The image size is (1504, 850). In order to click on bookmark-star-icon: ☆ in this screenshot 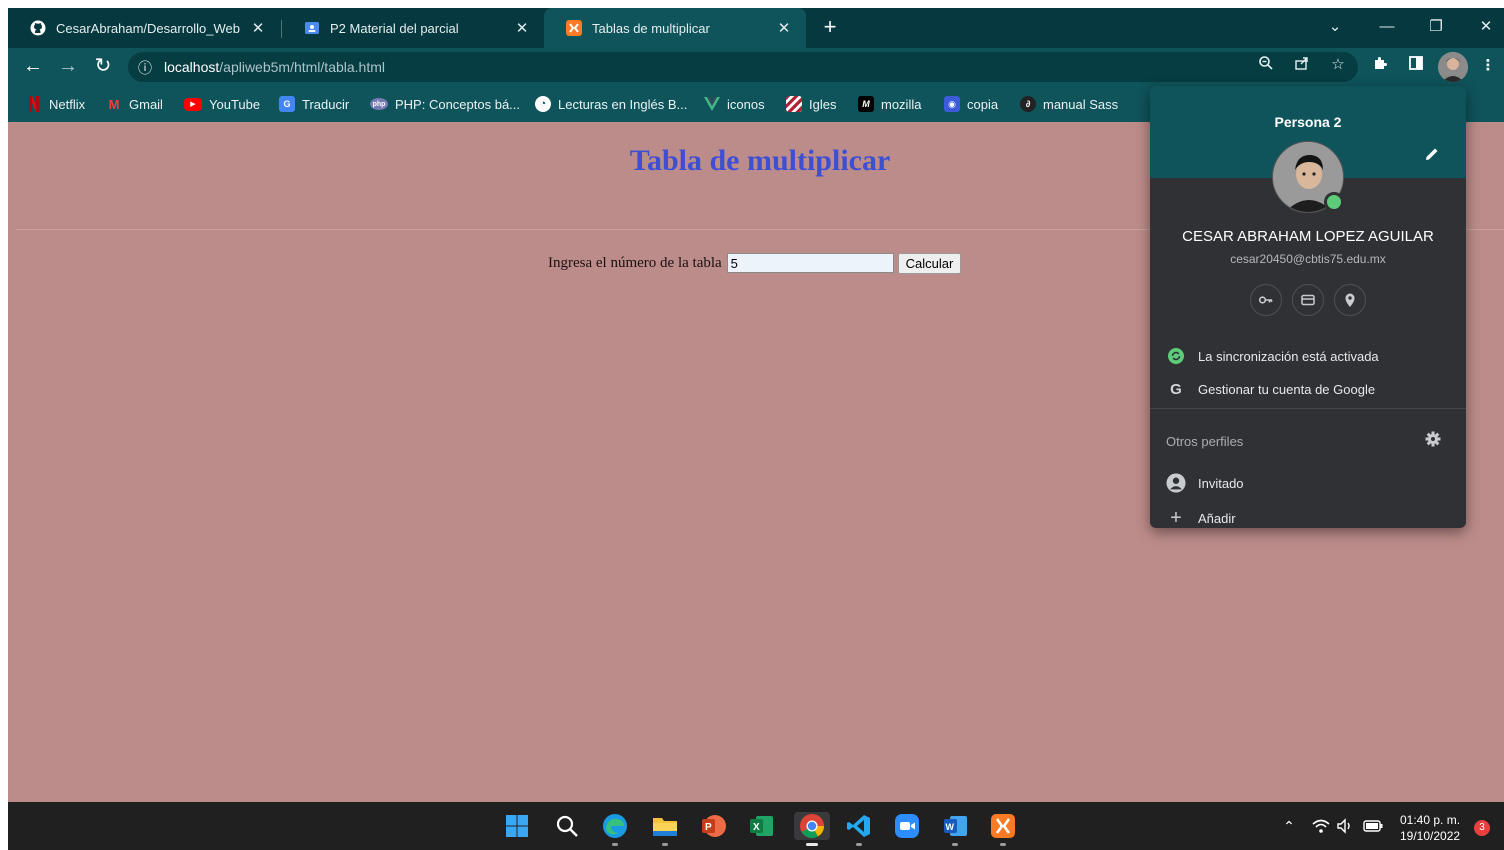, I will do `click(1338, 66)`.